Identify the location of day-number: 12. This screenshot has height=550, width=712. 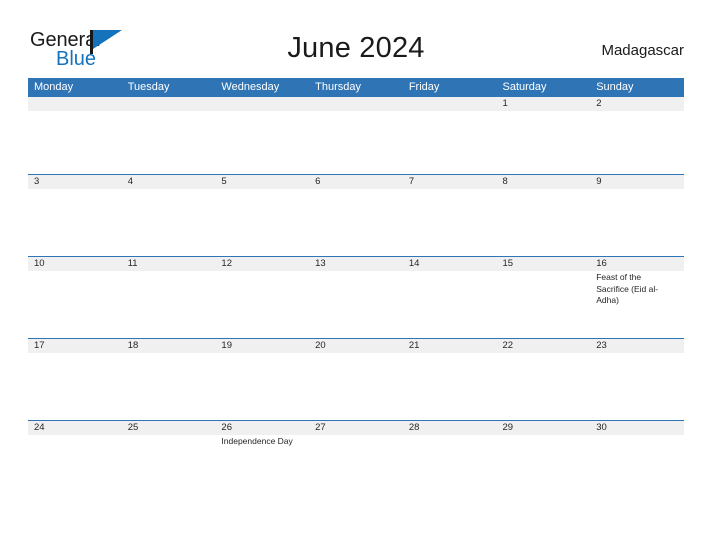
(262, 264).